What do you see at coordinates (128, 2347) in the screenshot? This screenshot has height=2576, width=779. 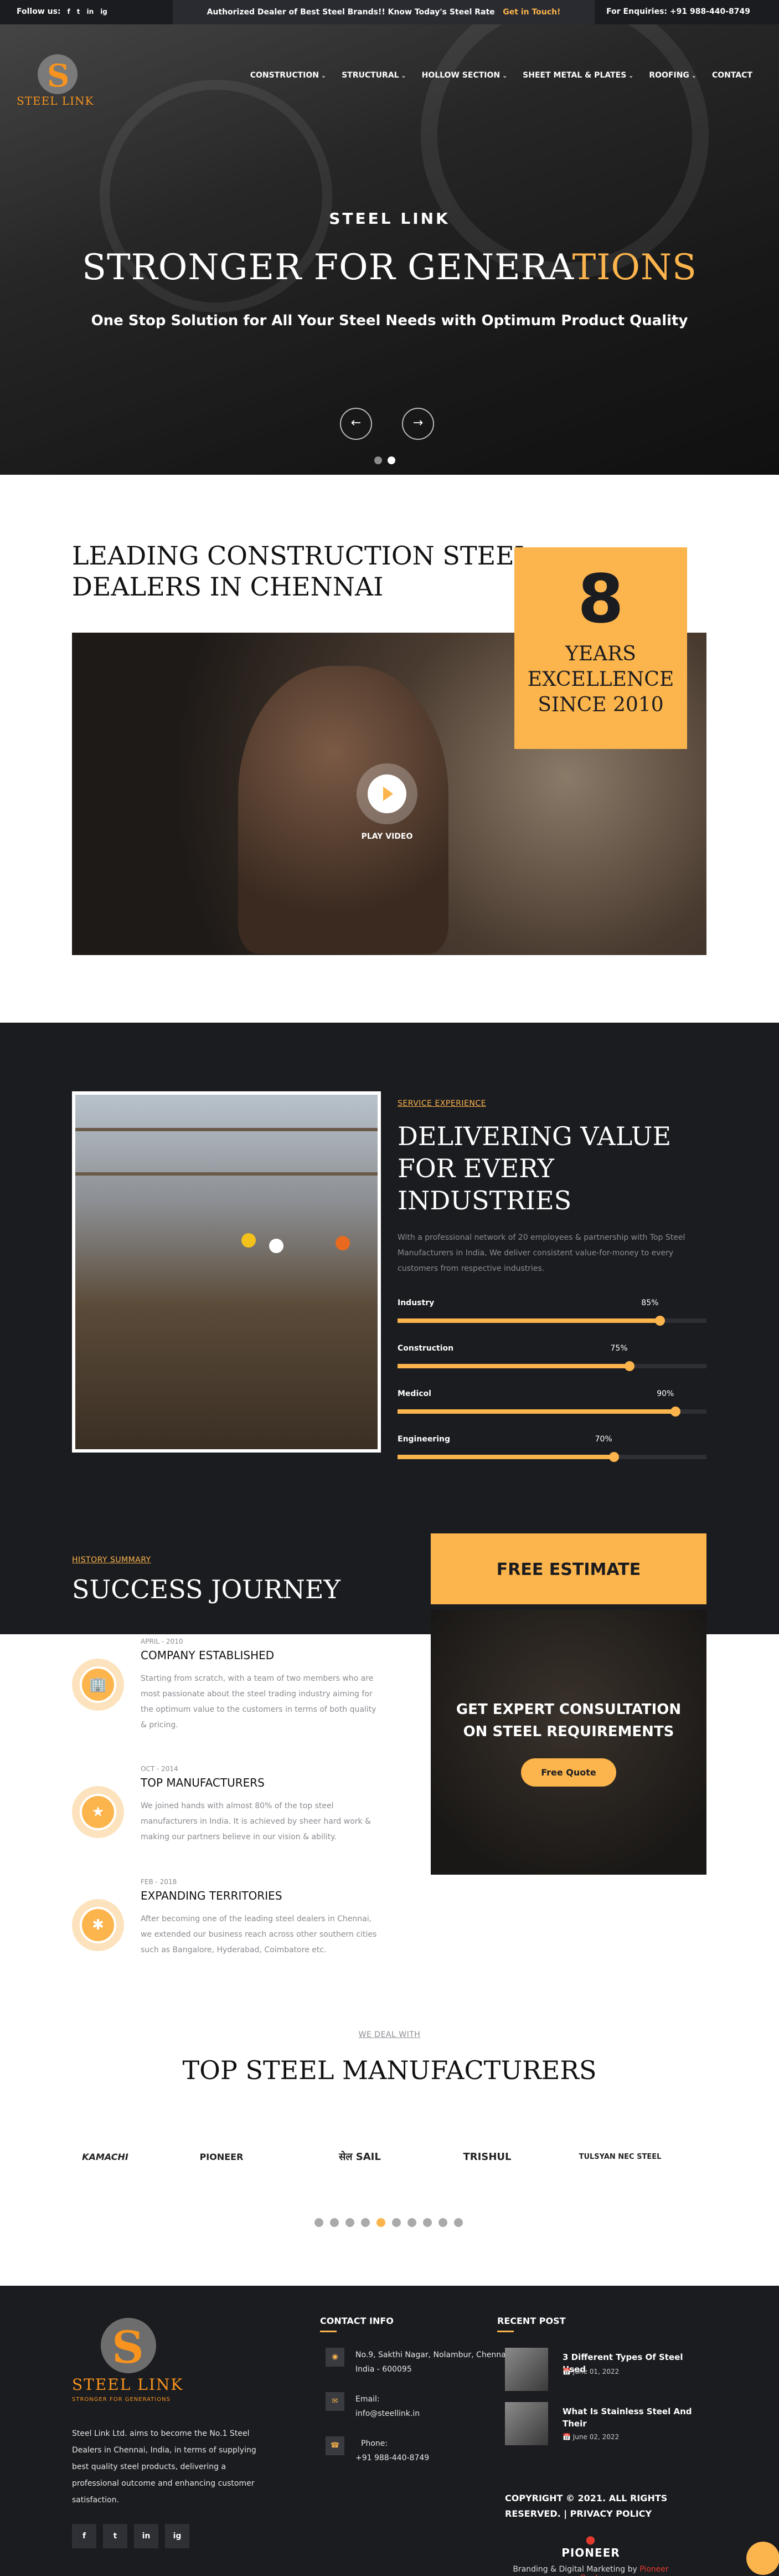 I see `footer-logo-mark: S` at bounding box center [128, 2347].